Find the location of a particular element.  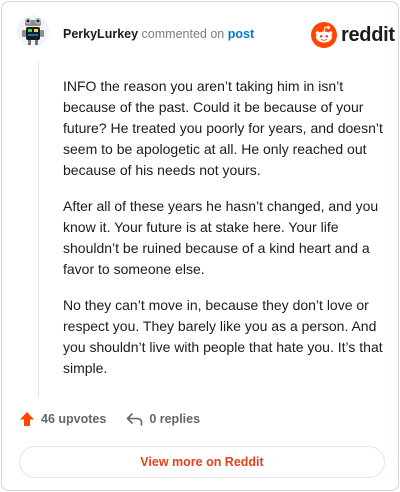

comment-header: PerkyLurkey commented on post is located at coordinates (158, 34).